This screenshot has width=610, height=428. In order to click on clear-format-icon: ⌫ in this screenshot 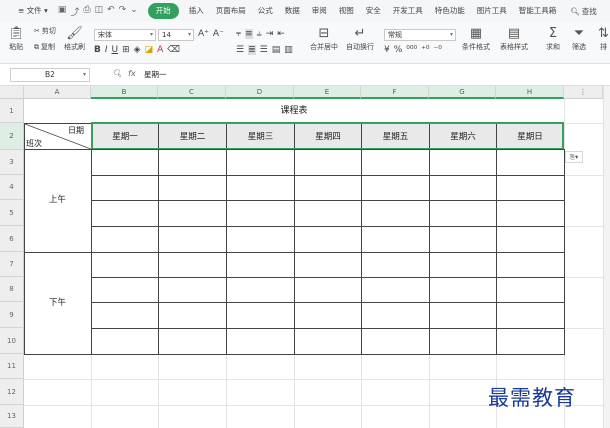, I will do `click(173, 50)`.